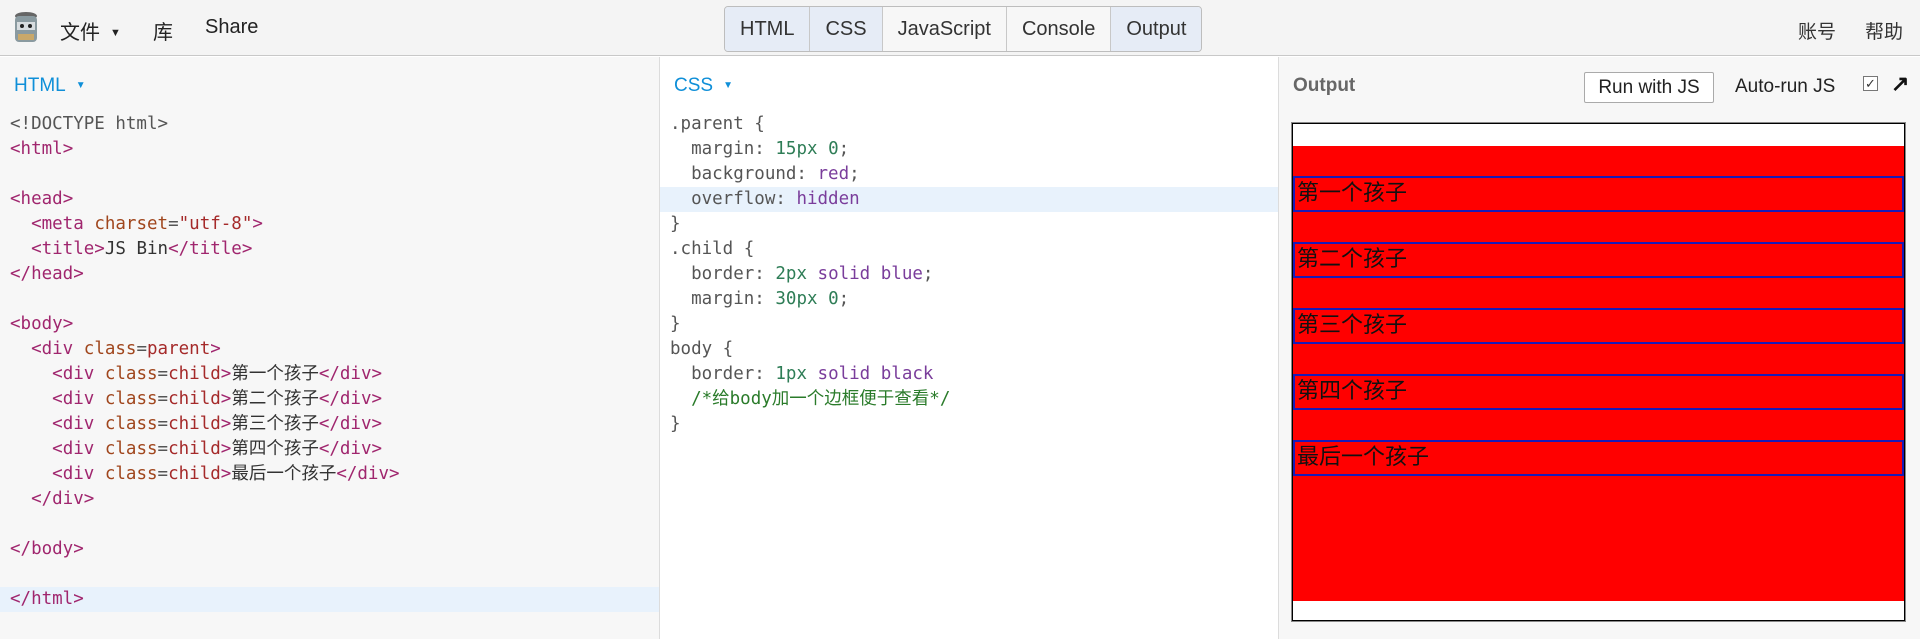 The height and width of the screenshot is (639, 1920). I want to click on code-line: body {, so click(969, 349).